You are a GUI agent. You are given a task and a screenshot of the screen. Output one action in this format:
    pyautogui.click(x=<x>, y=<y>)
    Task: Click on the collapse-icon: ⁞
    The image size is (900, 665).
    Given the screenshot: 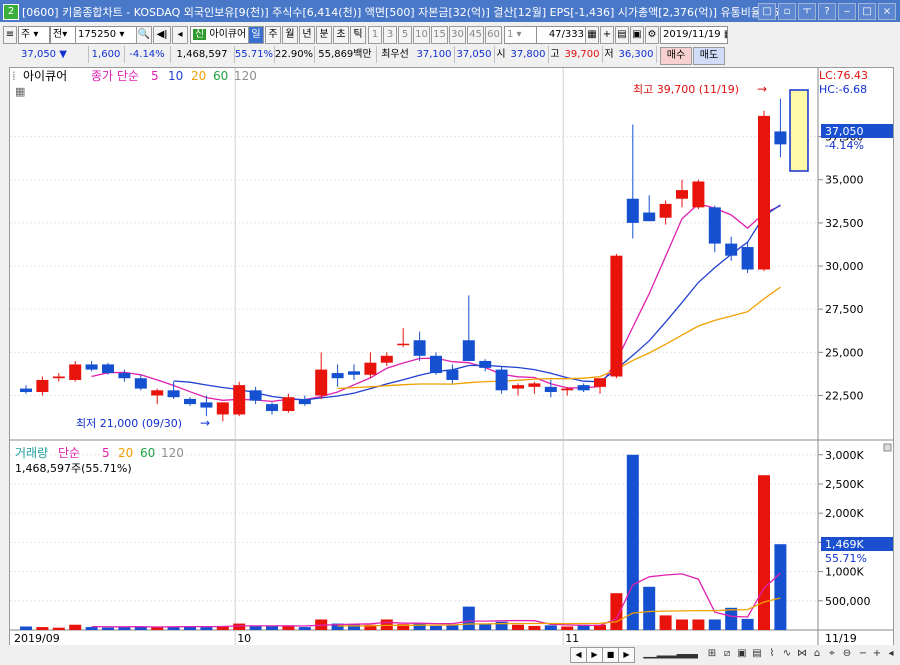 What is the action you would take?
    pyautogui.click(x=14, y=76)
    